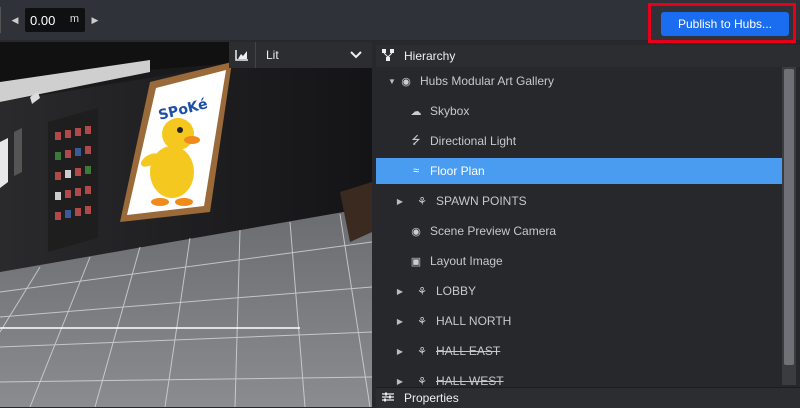  What do you see at coordinates (579, 376) in the screenshot?
I see `tree-item-hall-west: ▶ ⚘ HALL WEST` at bounding box center [579, 376].